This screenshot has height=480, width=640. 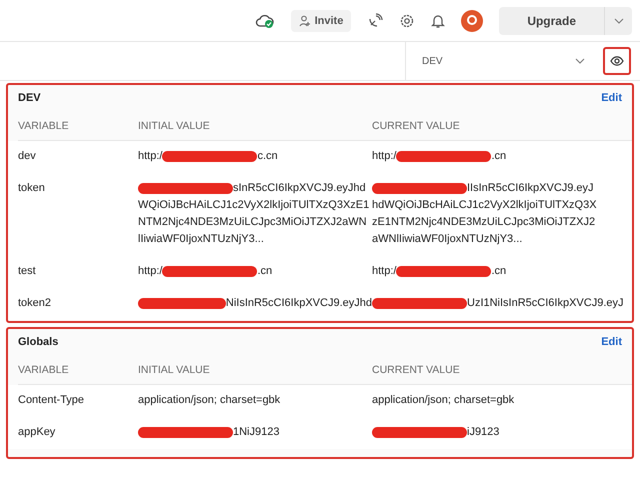 I want to click on value-text: WQiOiJBcHAiLCJ1c2VyX2lkIjoiTUlTXzQ3XzE1, so click(x=254, y=205).